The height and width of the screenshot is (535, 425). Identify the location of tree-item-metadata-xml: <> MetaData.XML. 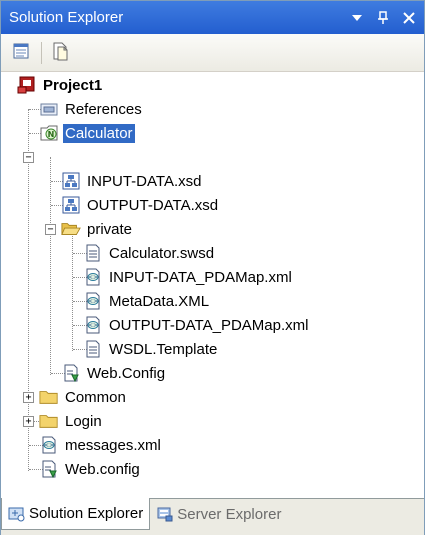
(147, 301).